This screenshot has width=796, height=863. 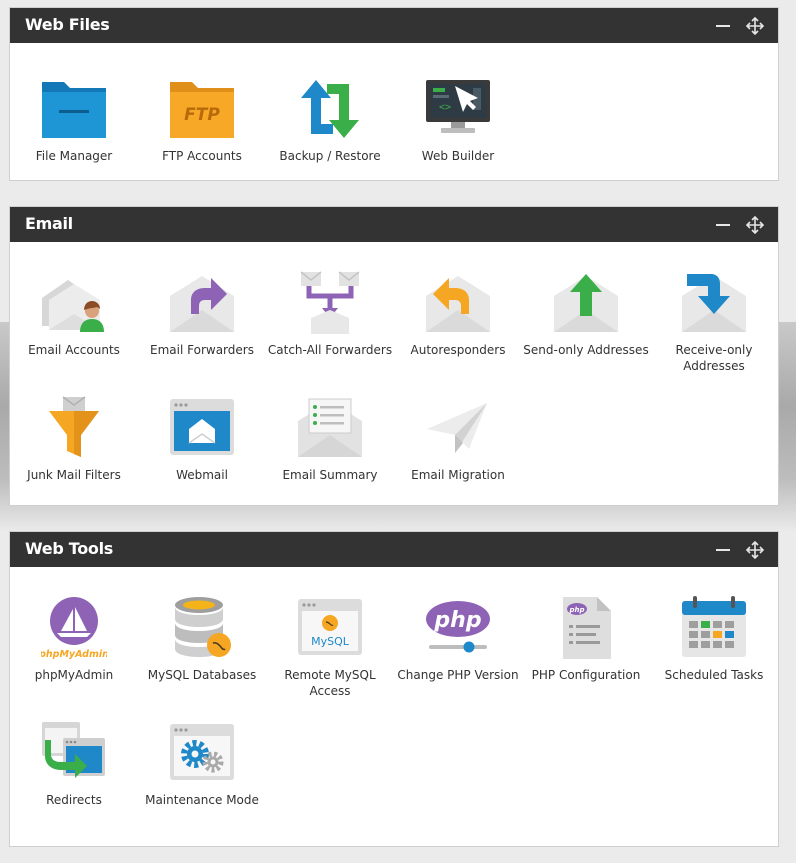 What do you see at coordinates (74, 475) in the screenshot?
I see `tile-label: Junk Mail Filters` at bounding box center [74, 475].